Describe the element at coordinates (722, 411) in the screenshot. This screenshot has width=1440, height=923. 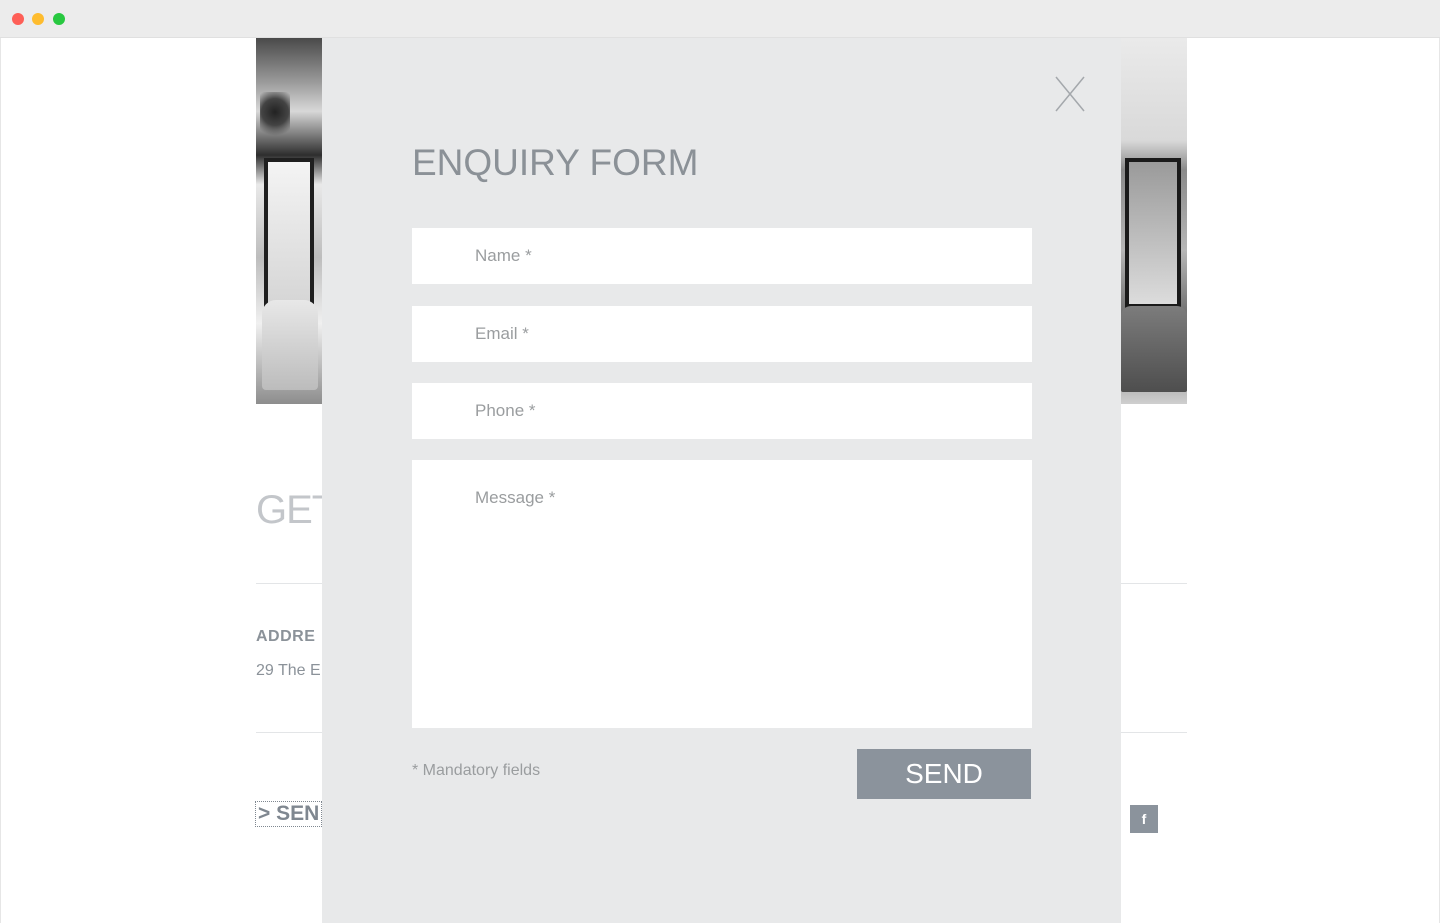
I see `phone-field` at that location.